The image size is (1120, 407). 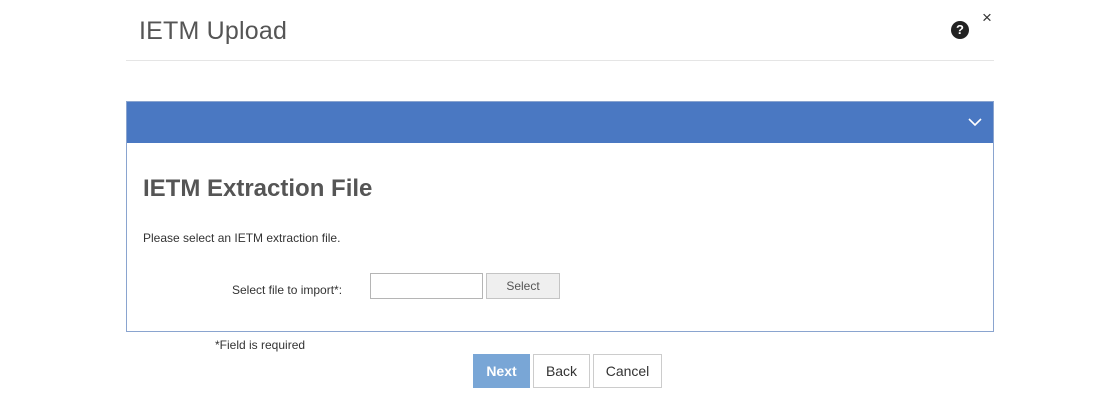 I want to click on help-icon: ?, so click(x=960, y=30).